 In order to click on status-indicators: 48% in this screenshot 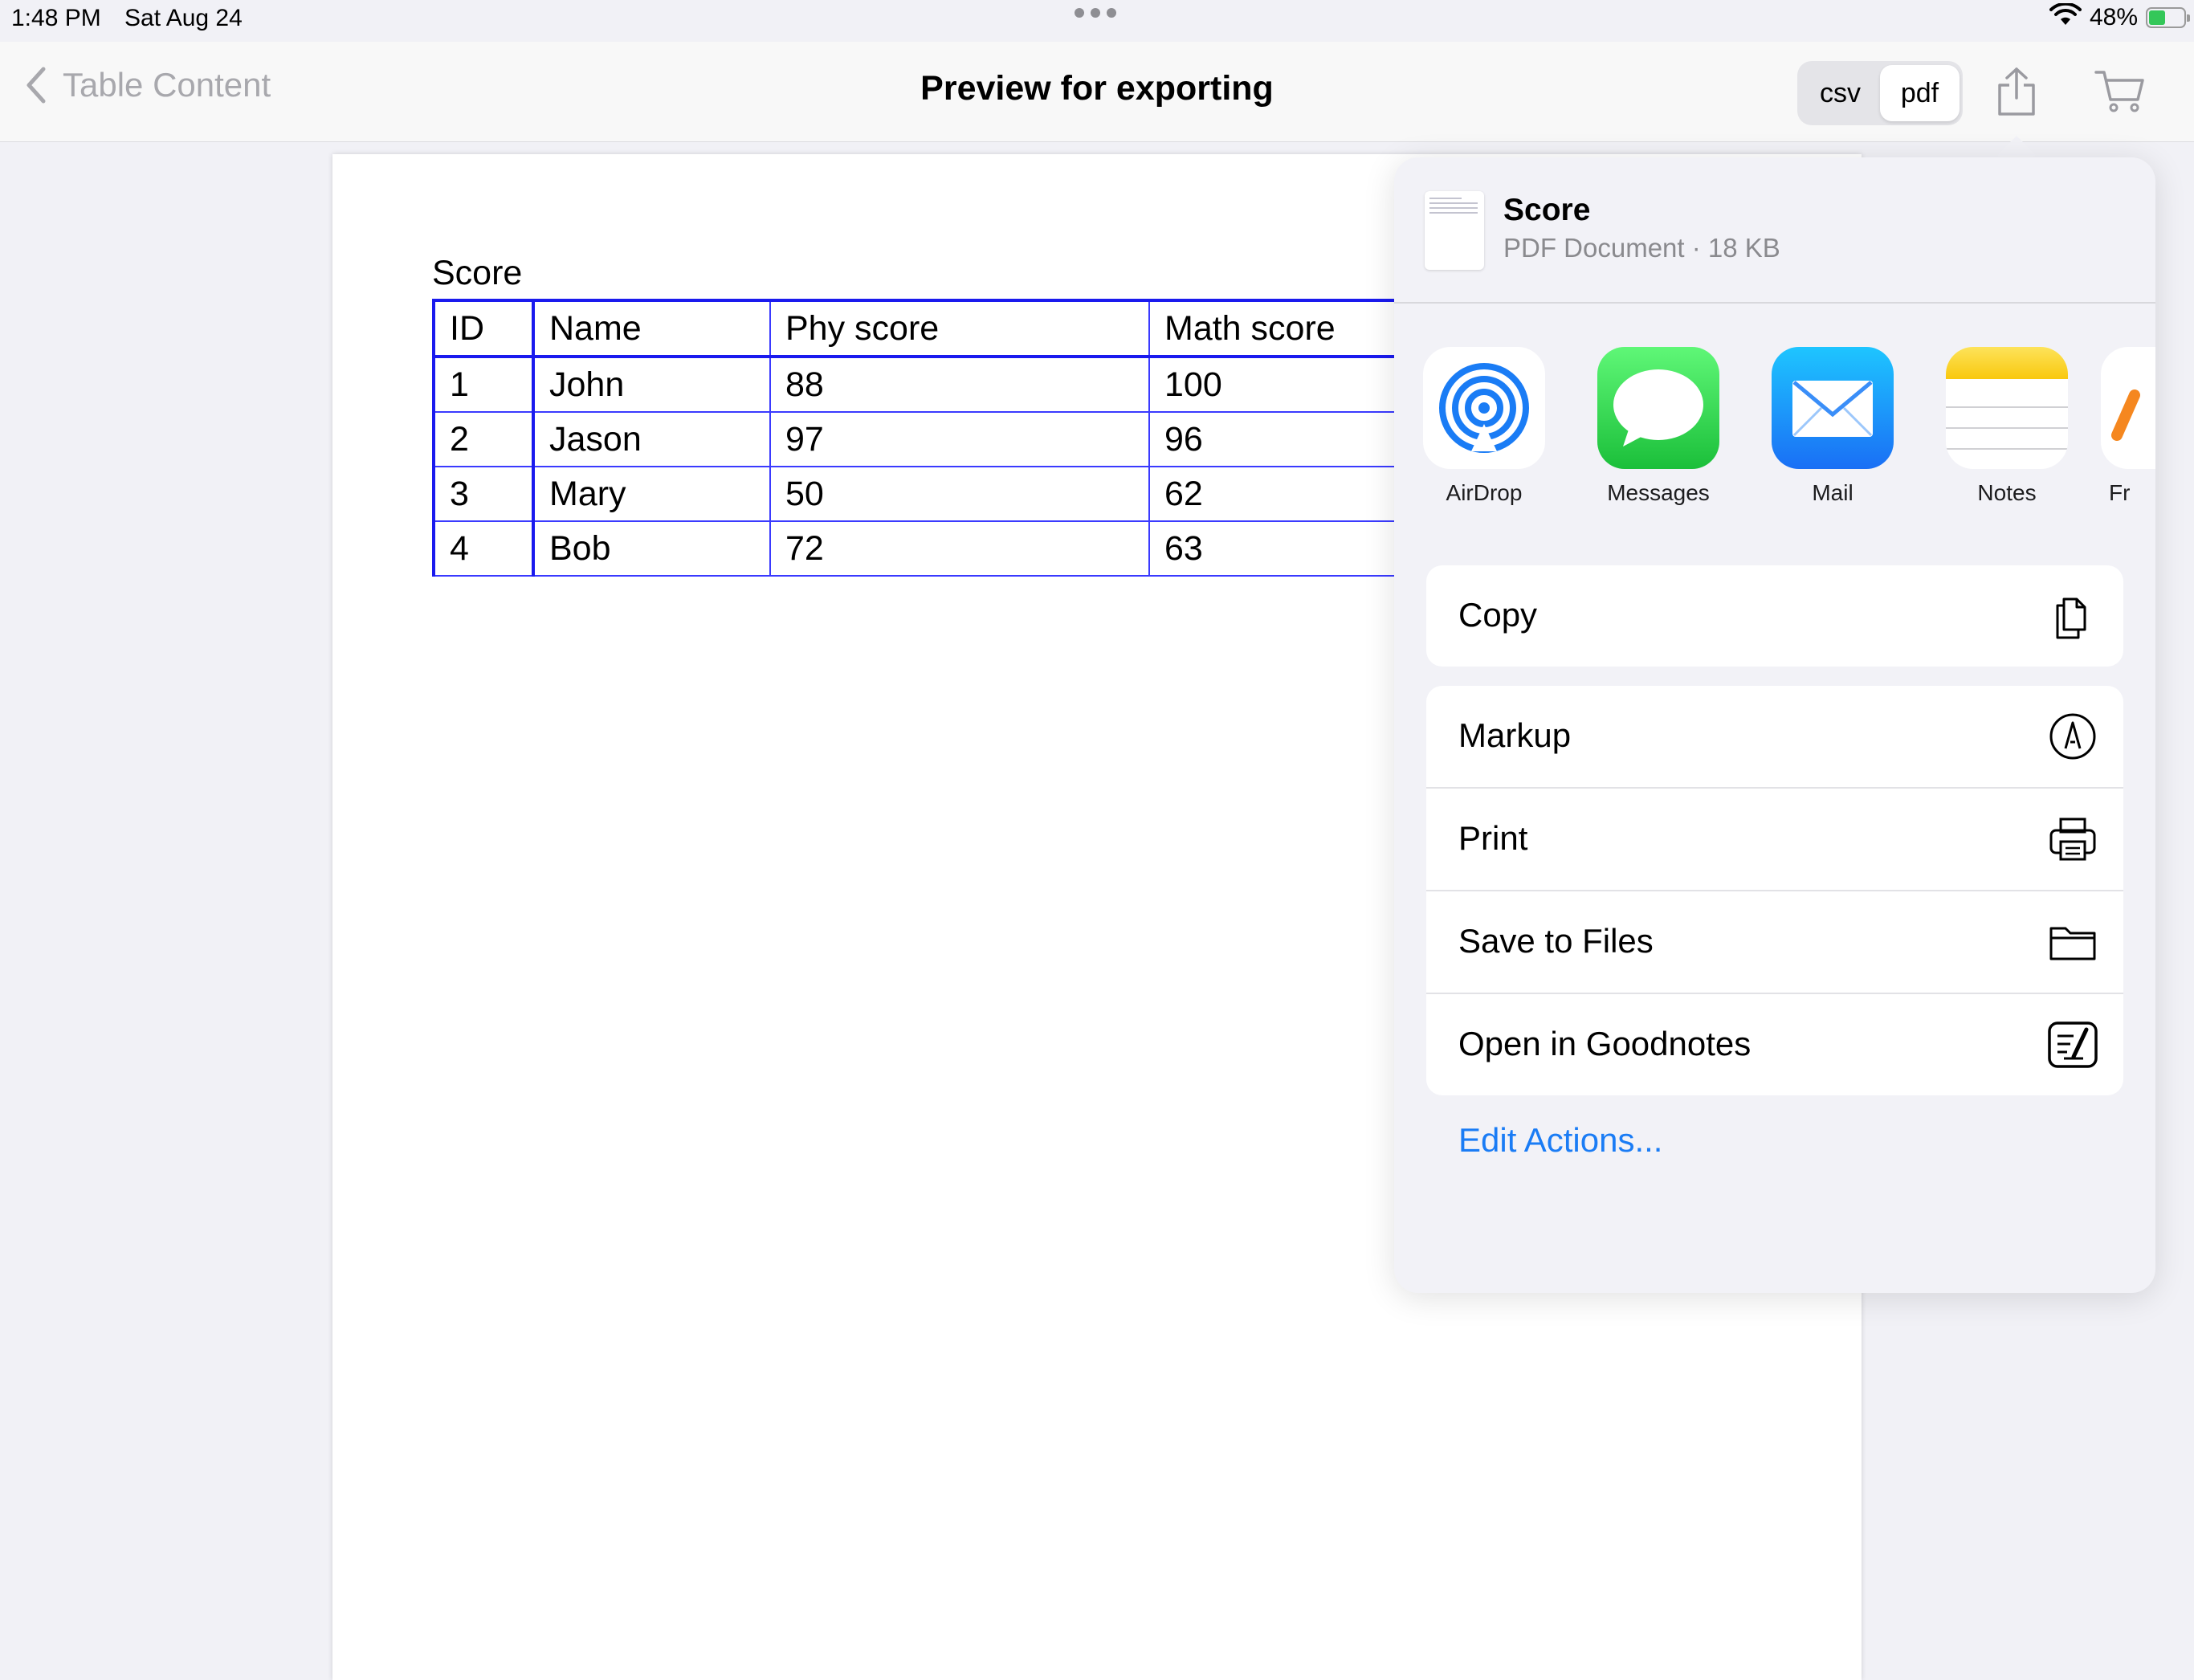, I will do `click(2119, 16)`.